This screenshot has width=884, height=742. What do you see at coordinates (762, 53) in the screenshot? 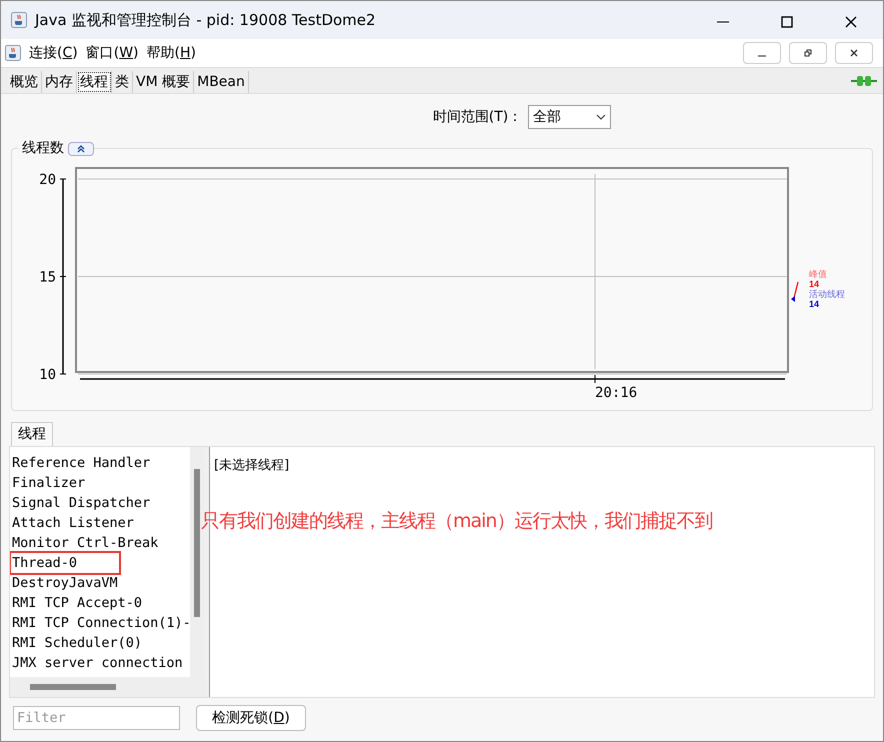
I see `minimize-button` at bounding box center [762, 53].